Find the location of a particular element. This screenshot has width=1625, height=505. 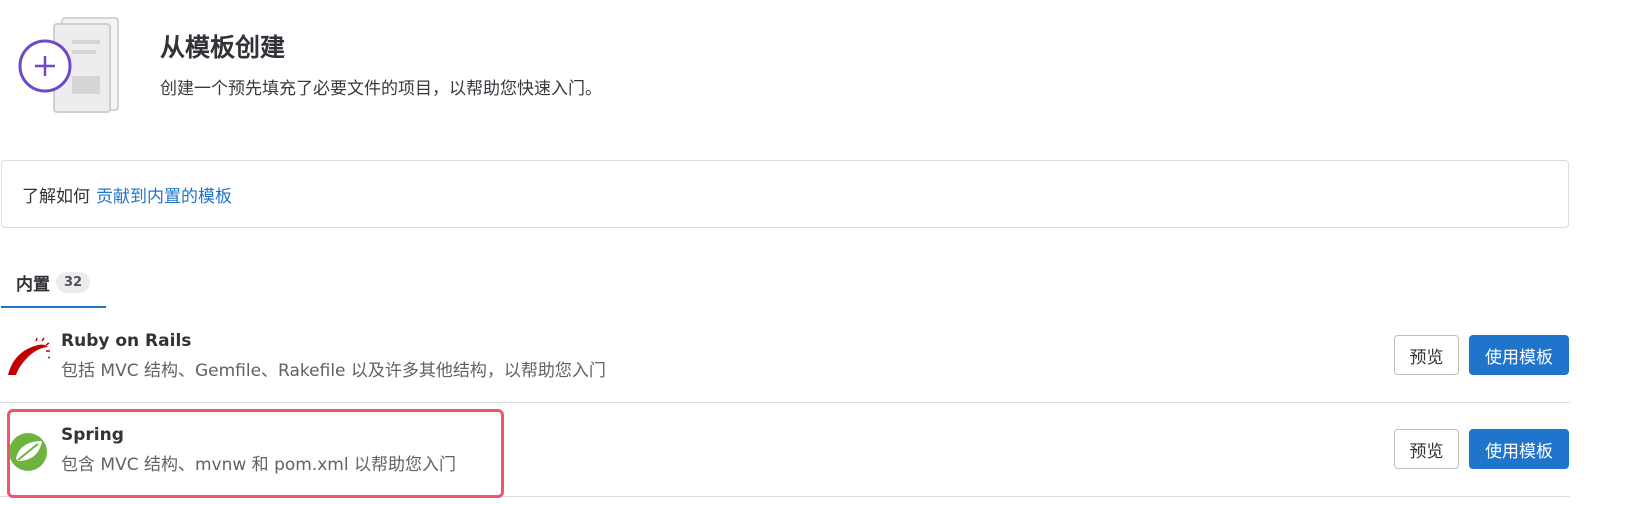

page-title: 从模板创建 is located at coordinates (223, 47).